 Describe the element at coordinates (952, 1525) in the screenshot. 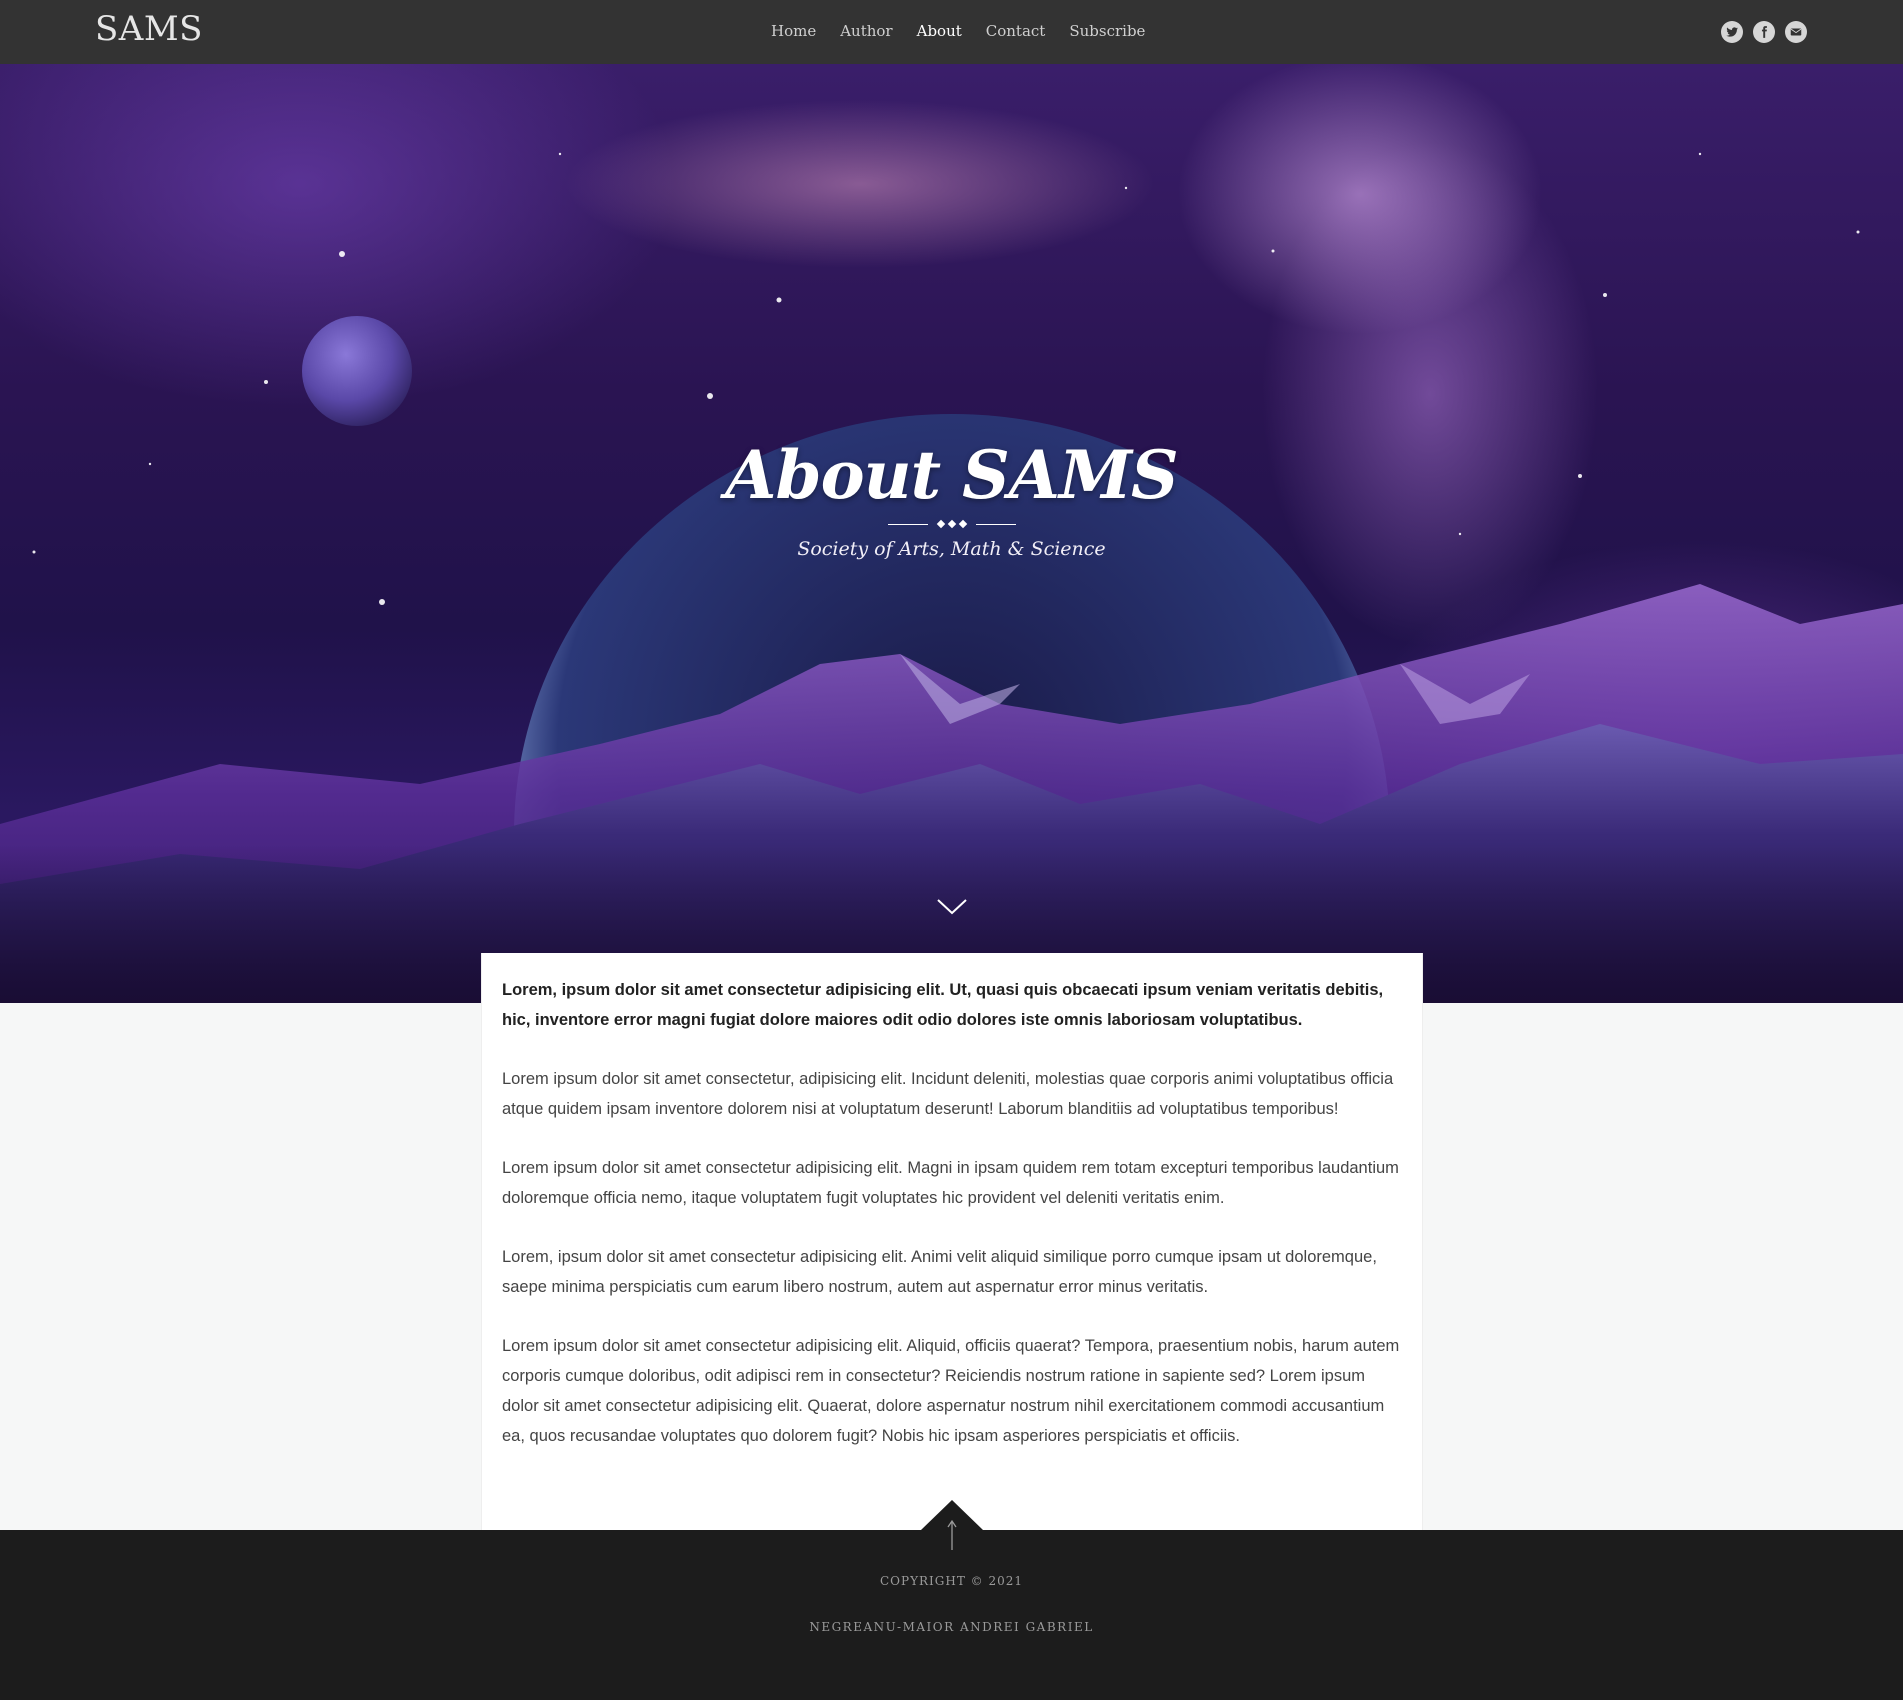

I see `arrow-up-icon` at that location.